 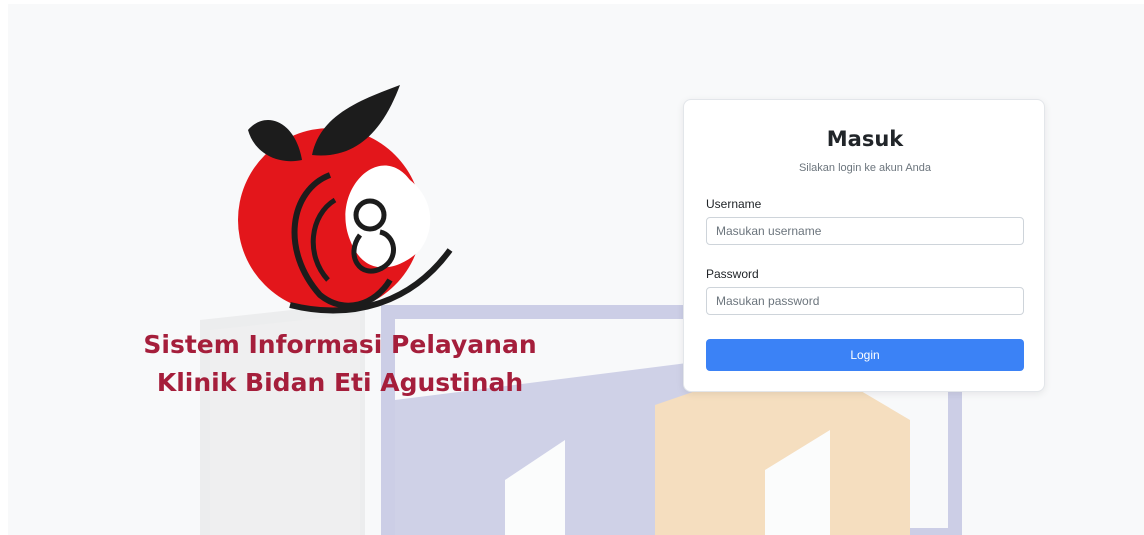 What do you see at coordinates (734, 204) in the screenshot?
I see `username-label: Username` at bounding box center [734, 204].